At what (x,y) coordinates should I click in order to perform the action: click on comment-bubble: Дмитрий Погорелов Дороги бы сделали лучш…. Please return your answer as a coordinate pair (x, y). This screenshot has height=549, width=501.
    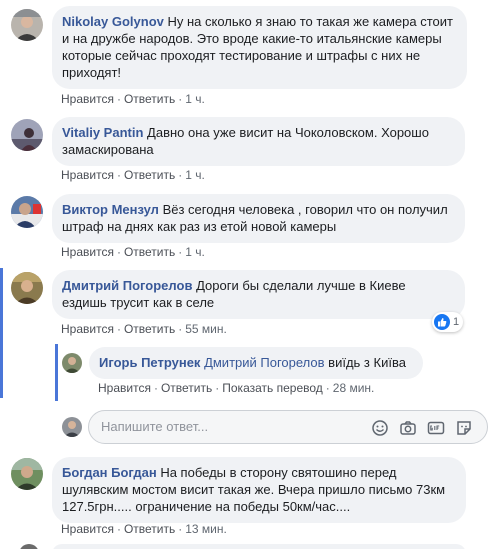
    Looking at the image, I should click on (258, 294).